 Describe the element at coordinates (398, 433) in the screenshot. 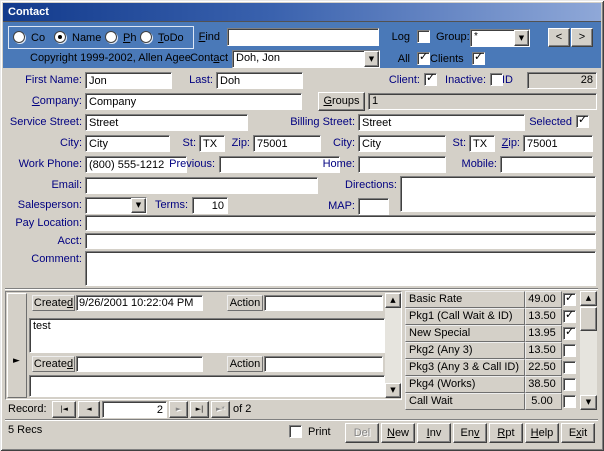

I see `new-button: New` at that location.